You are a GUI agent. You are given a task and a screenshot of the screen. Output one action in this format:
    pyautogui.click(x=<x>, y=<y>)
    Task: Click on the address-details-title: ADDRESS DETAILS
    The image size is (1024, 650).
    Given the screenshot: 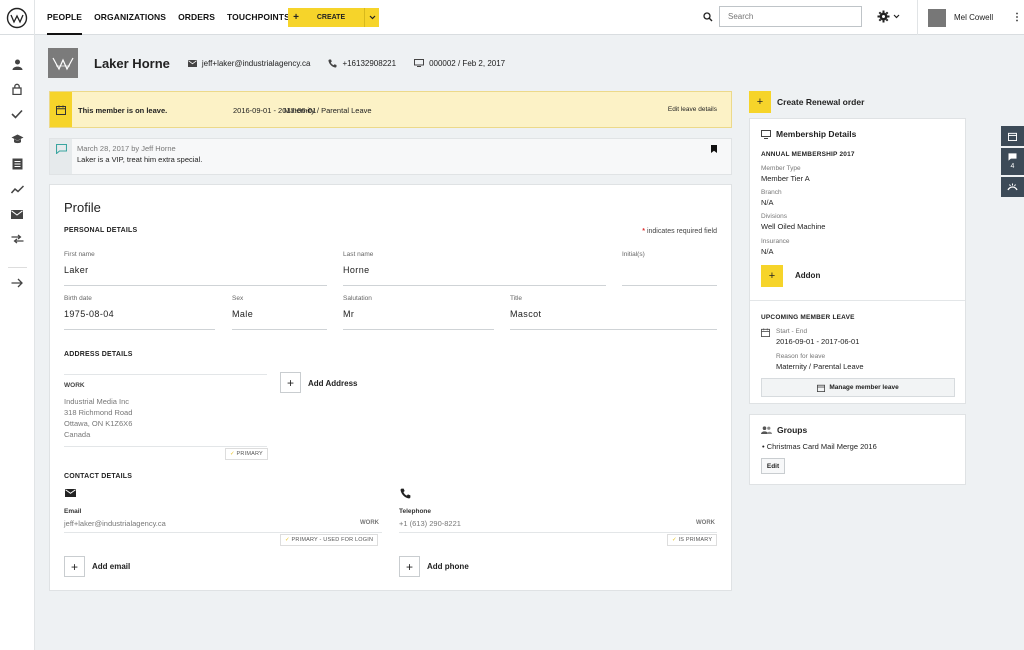 What is the action you would take?
    pyautogui.click(x=98, y=354)
    